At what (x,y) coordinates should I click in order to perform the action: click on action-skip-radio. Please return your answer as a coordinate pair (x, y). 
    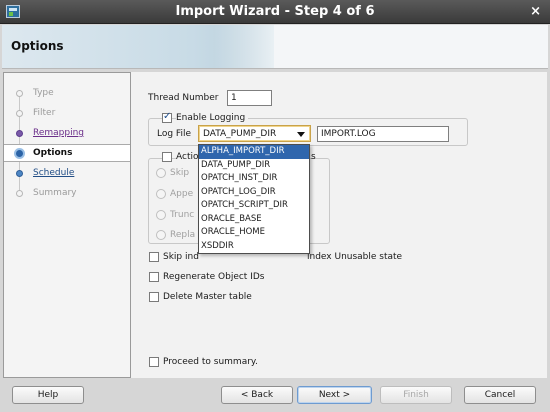
    Looking at the image, I should click on (161, 173).